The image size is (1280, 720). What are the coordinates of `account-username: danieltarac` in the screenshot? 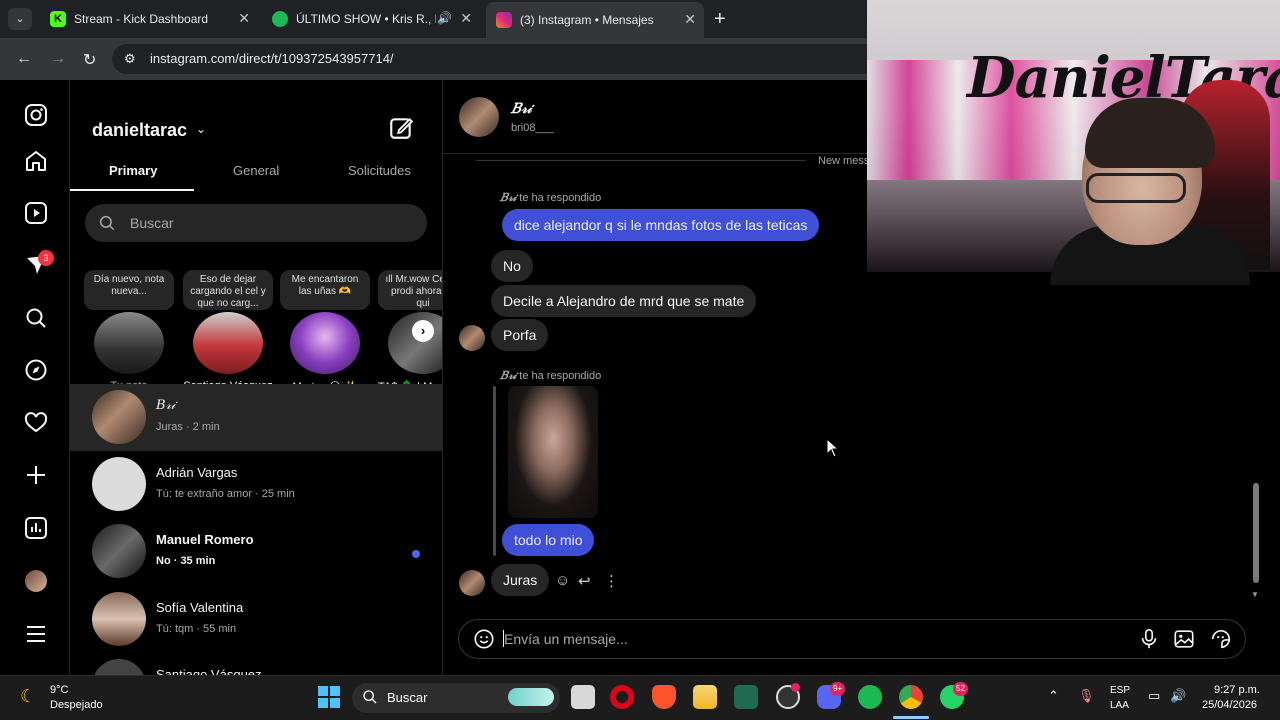 It's located at (139, 130).